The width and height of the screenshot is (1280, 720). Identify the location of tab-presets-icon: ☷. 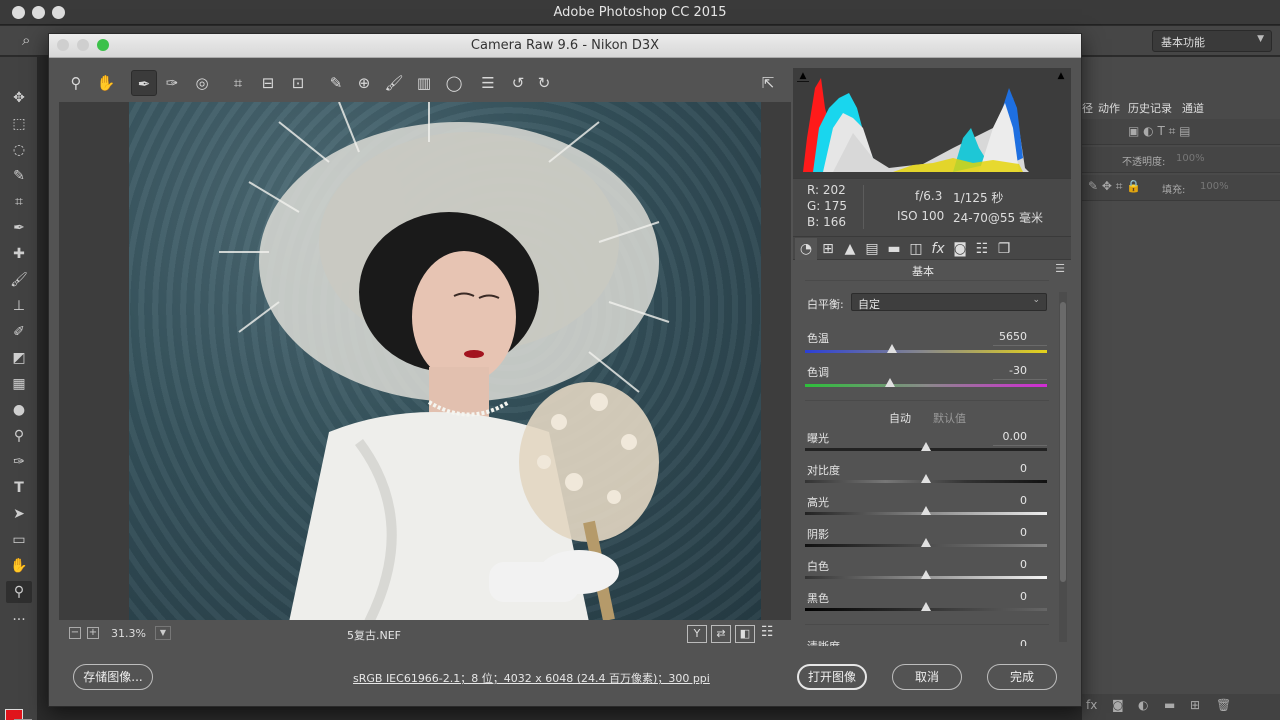
(982, 249).